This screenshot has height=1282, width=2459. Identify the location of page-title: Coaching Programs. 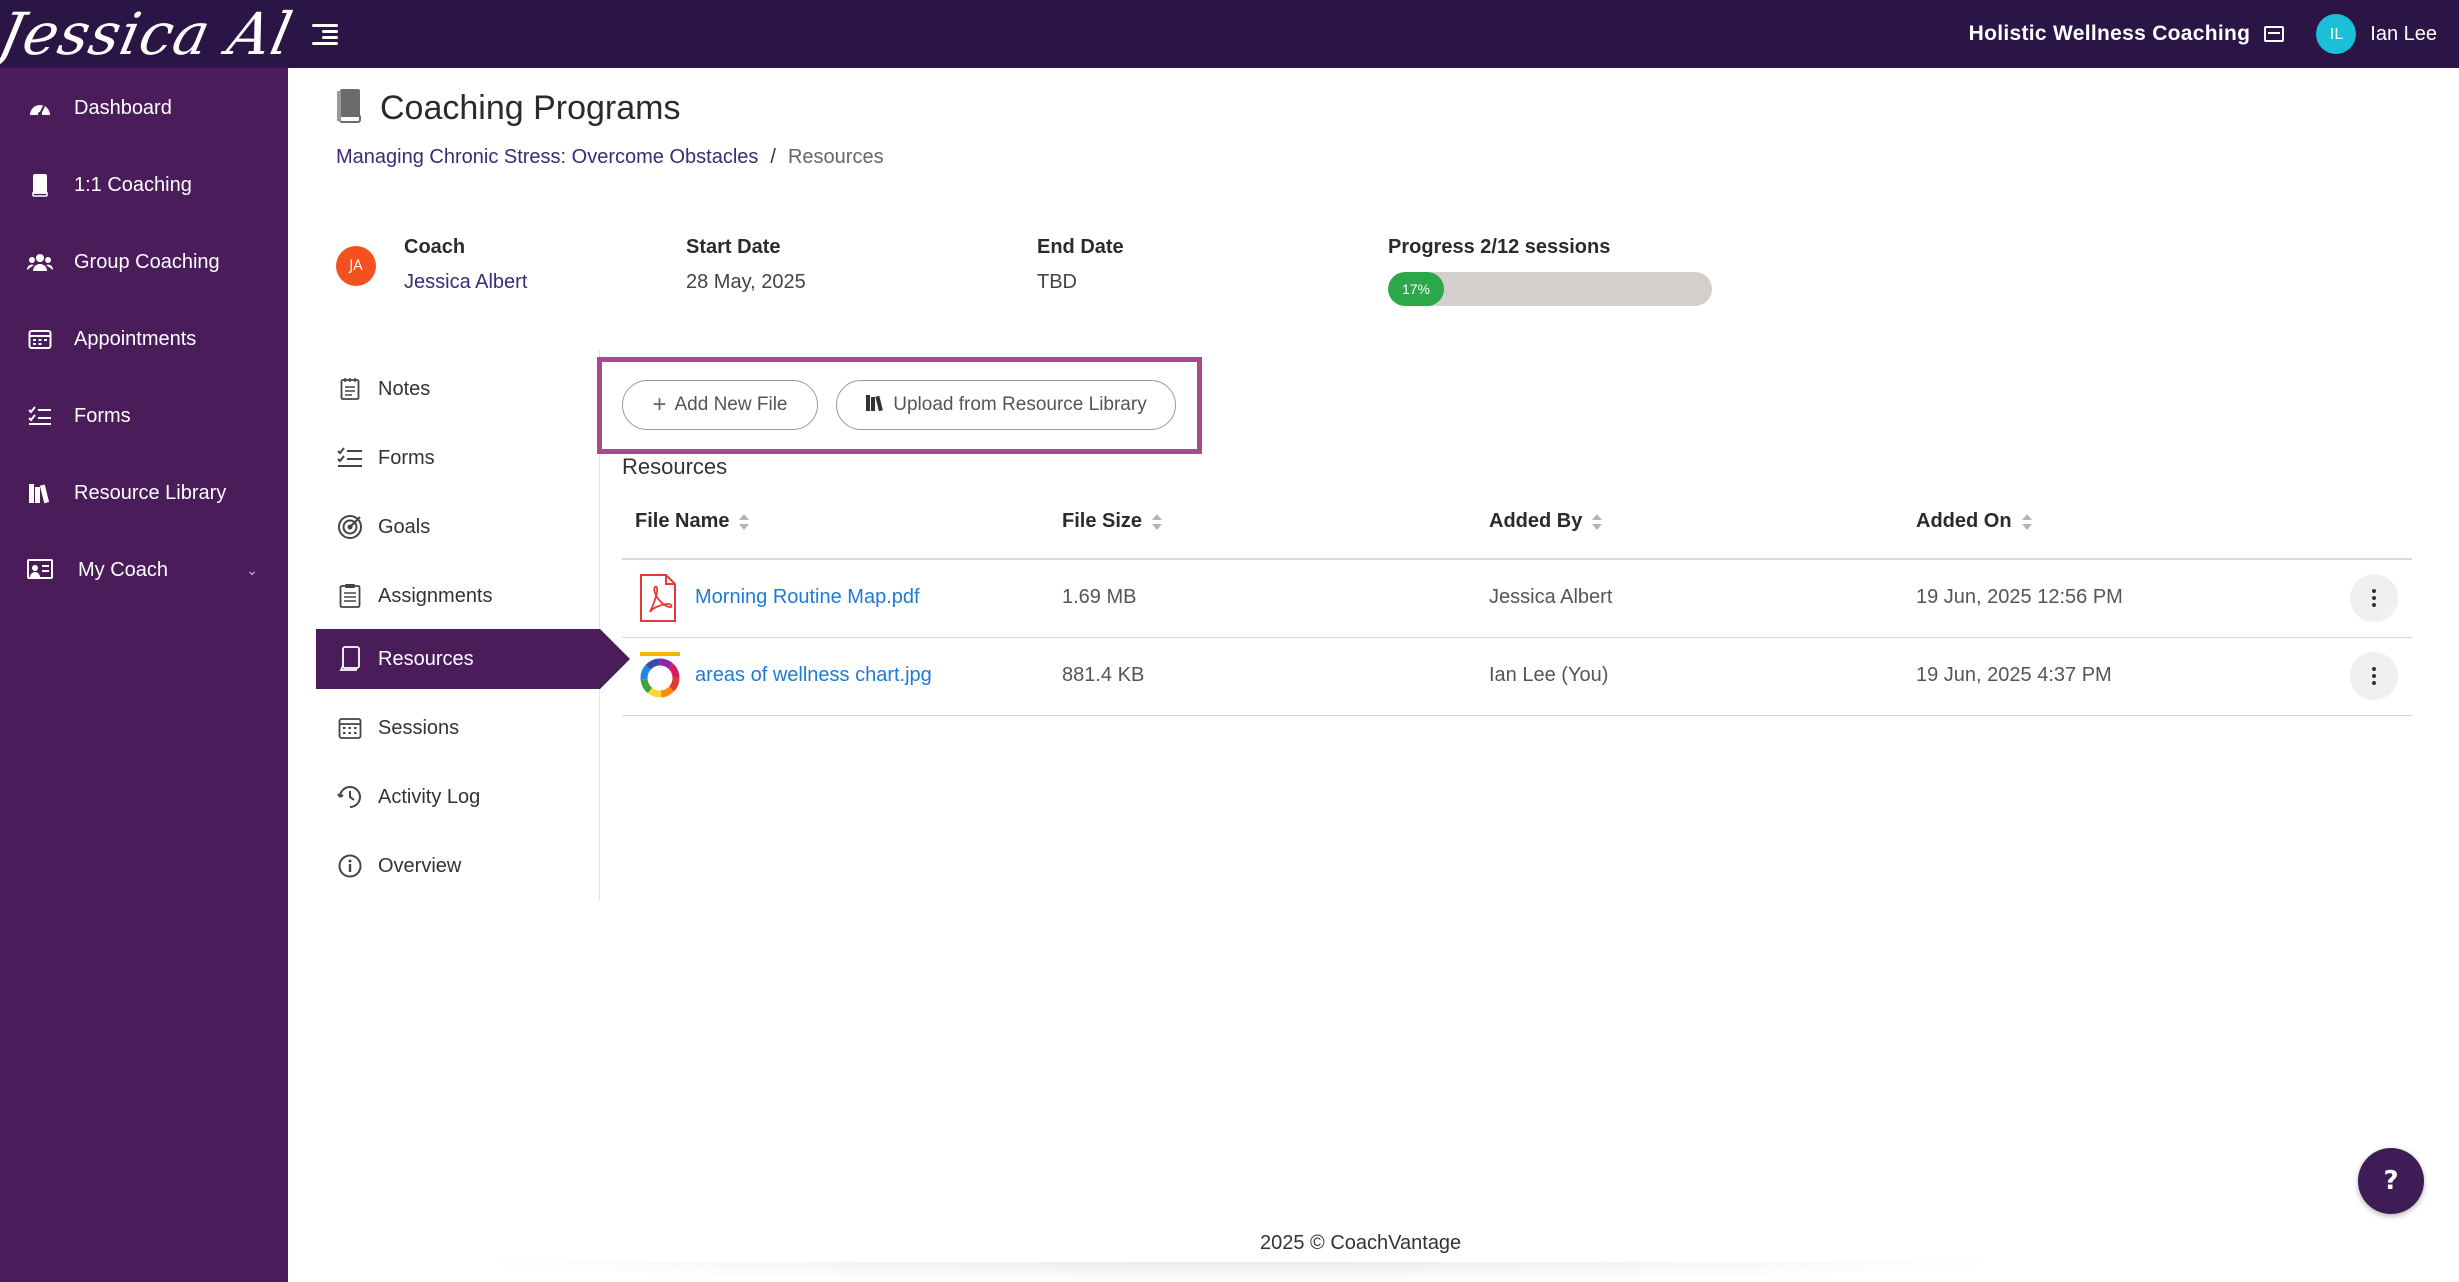
(530, 107).